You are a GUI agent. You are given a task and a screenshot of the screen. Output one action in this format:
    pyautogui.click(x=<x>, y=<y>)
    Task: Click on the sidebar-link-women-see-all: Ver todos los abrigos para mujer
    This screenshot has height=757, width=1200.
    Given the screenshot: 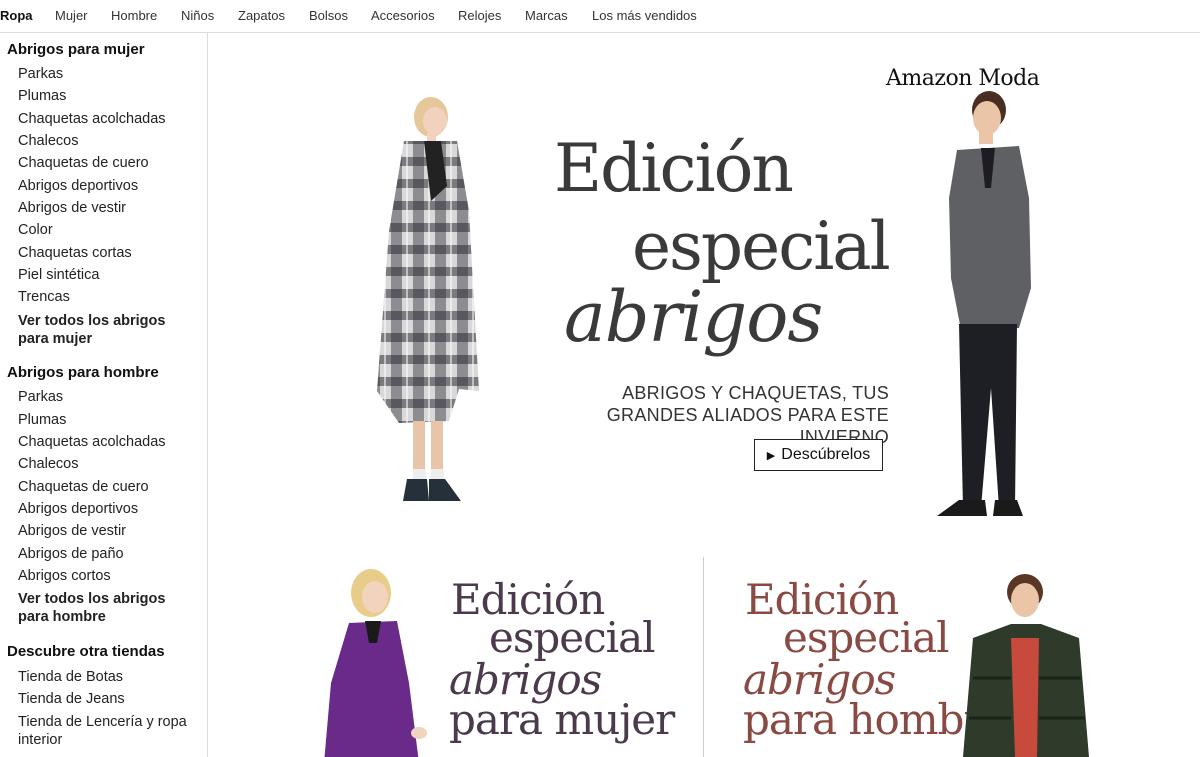 What is the action you would take?
    pyautogui.click(x=108, y=330)
    